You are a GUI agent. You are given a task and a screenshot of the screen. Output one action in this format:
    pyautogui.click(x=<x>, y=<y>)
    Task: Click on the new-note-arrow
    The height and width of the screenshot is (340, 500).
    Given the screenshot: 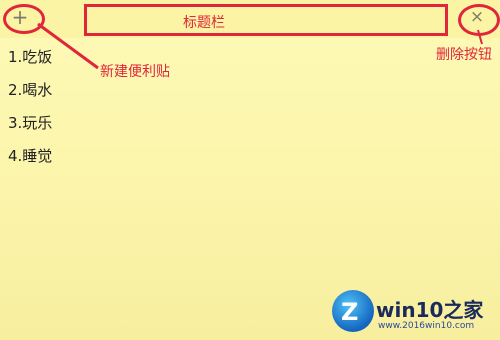 What is the action you would take?
    pyautogui.click(x=68, y=46)
    